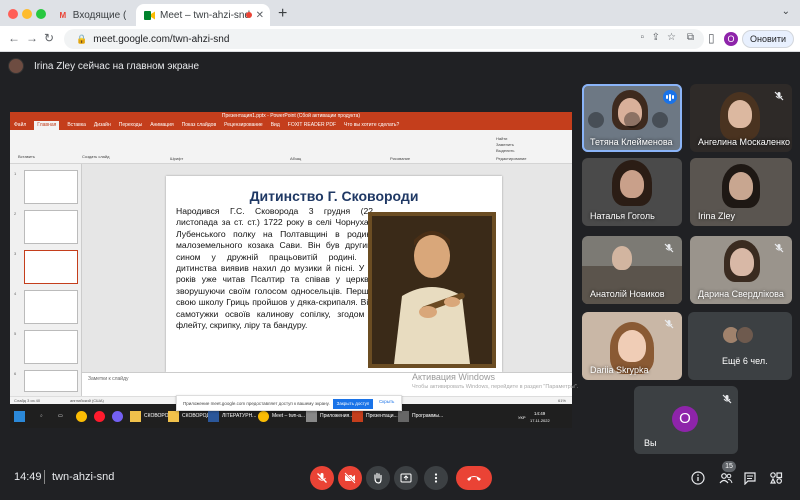  Describe the element at coordinates (505, 150) in the screenshot. I see `ribbon-select: Выделить` at that location.